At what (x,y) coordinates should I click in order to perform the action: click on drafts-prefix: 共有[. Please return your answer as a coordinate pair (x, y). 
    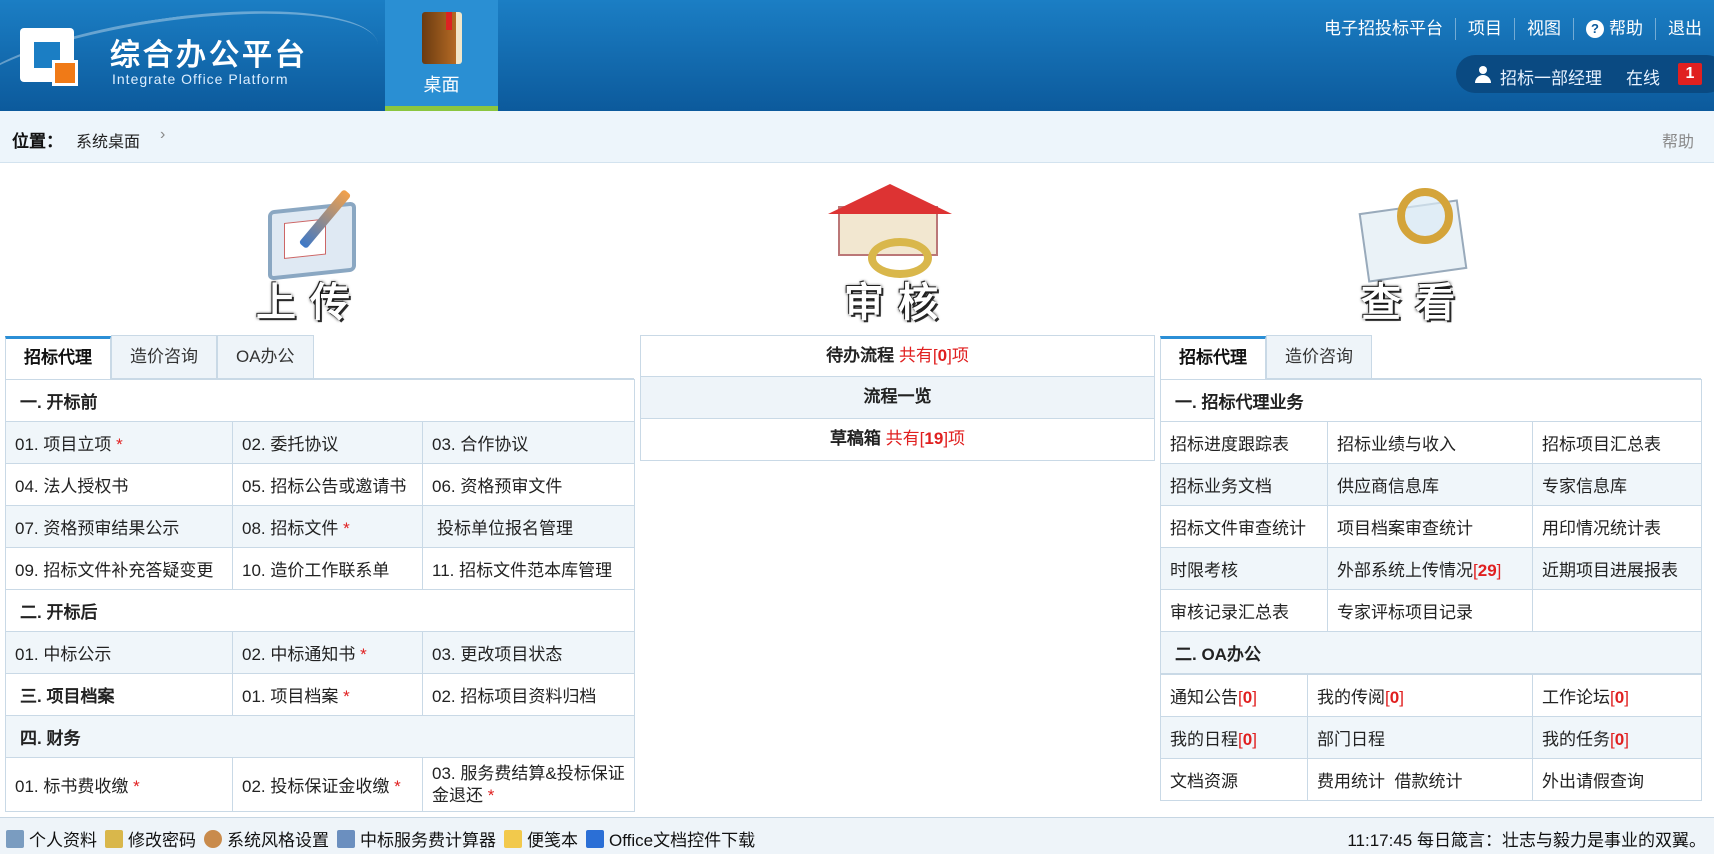
    Looking at the image, I should click on (905, 438).